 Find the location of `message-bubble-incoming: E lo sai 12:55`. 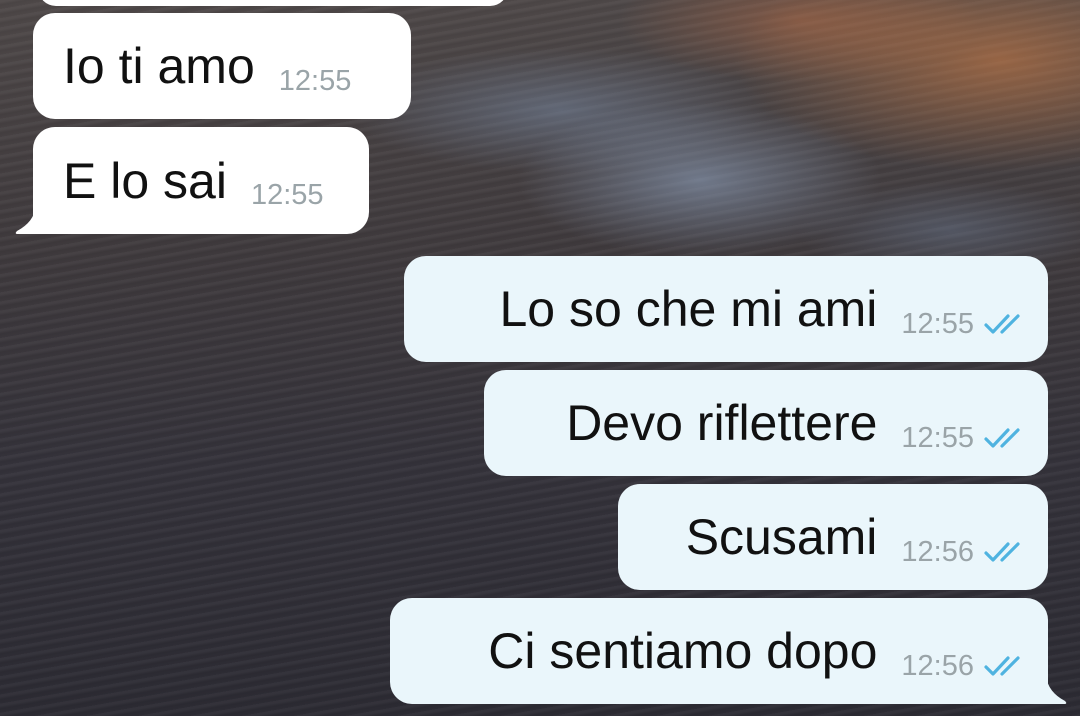

message-bubble-incoming: E lo sai 12:55 is located at coordinates (201, 180).